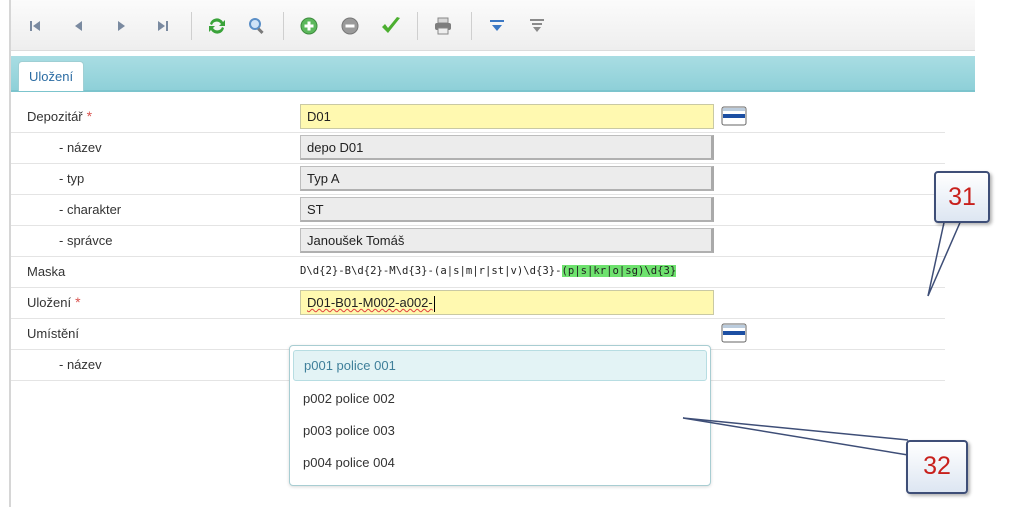  Describe the element at coordinates (822, 336) in the screenshot. I see `annotation-pointers` at that location.